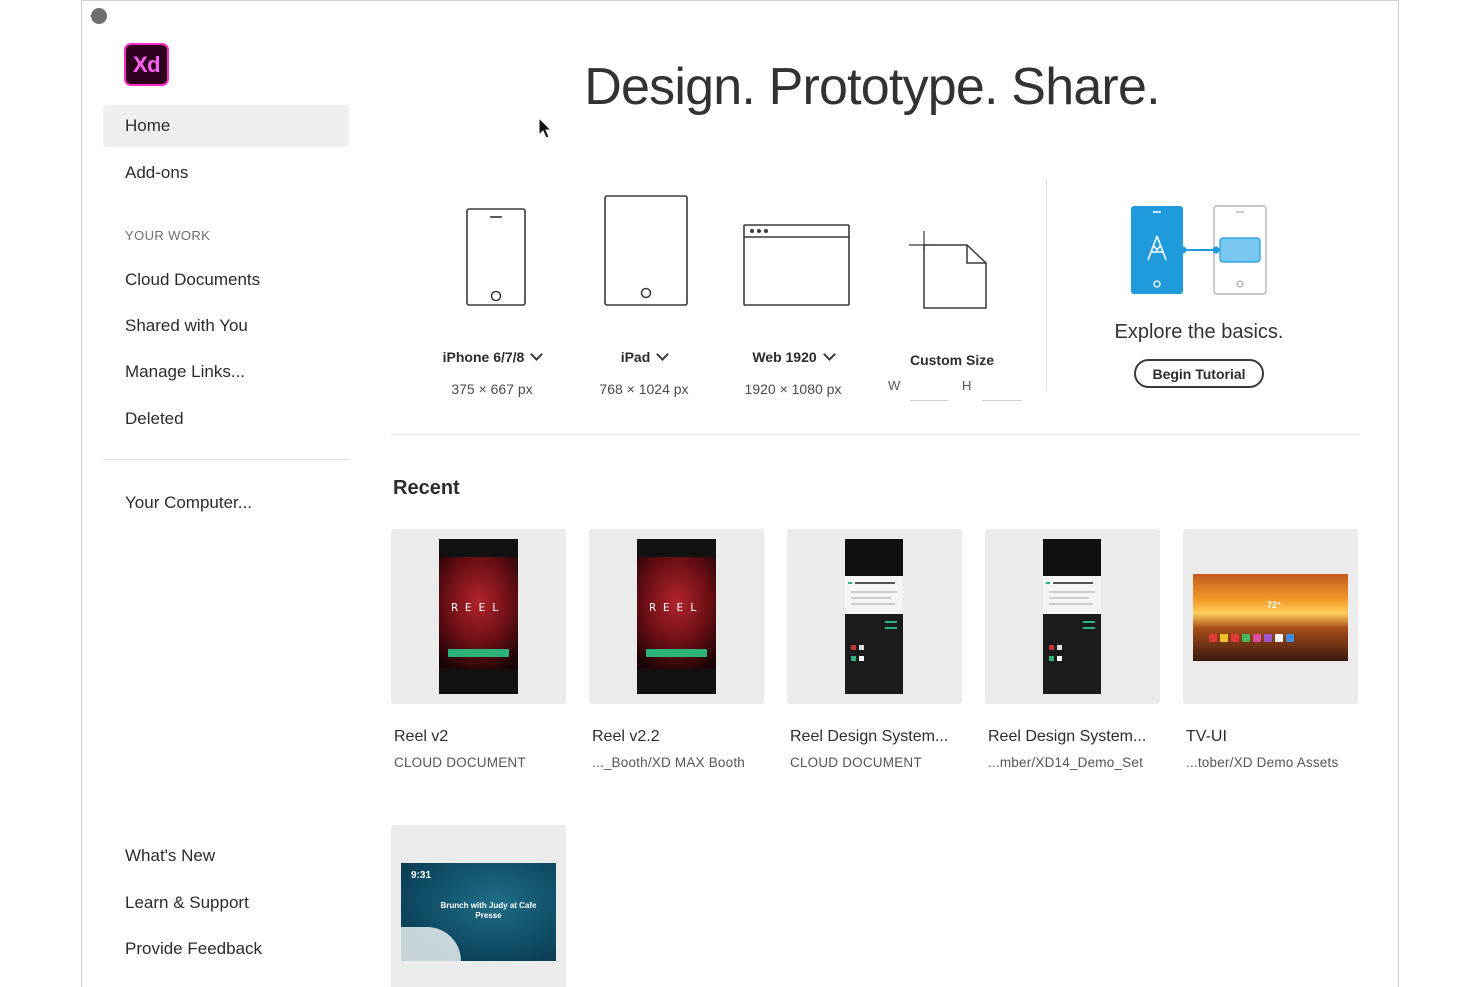 The height and width of the screenshot is (987, 1480). What do you see at coordinates (146, 64) in the screenshot?
I see `xd-logo-icon: Xd` at bounding box center [146, 64].